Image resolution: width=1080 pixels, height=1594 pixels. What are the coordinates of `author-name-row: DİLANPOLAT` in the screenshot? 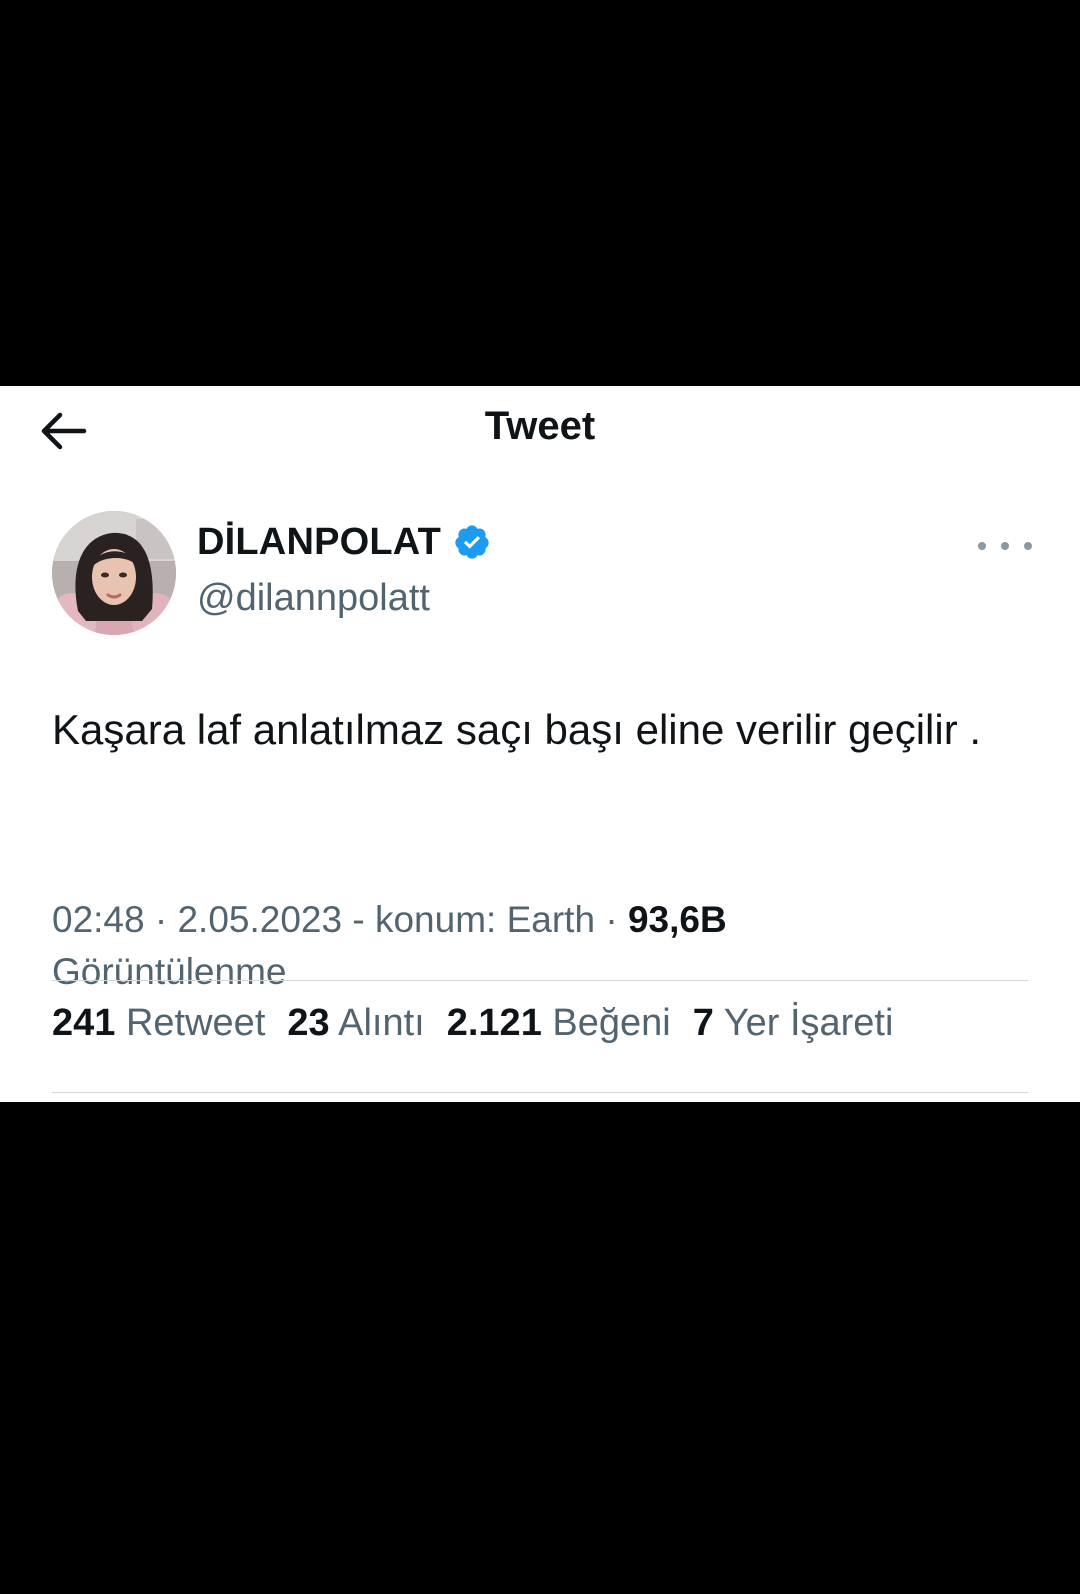 It's located at (344, 542).